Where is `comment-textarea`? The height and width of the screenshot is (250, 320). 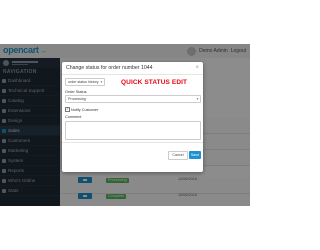 comment-textarea is located at coordinates (133, 130).